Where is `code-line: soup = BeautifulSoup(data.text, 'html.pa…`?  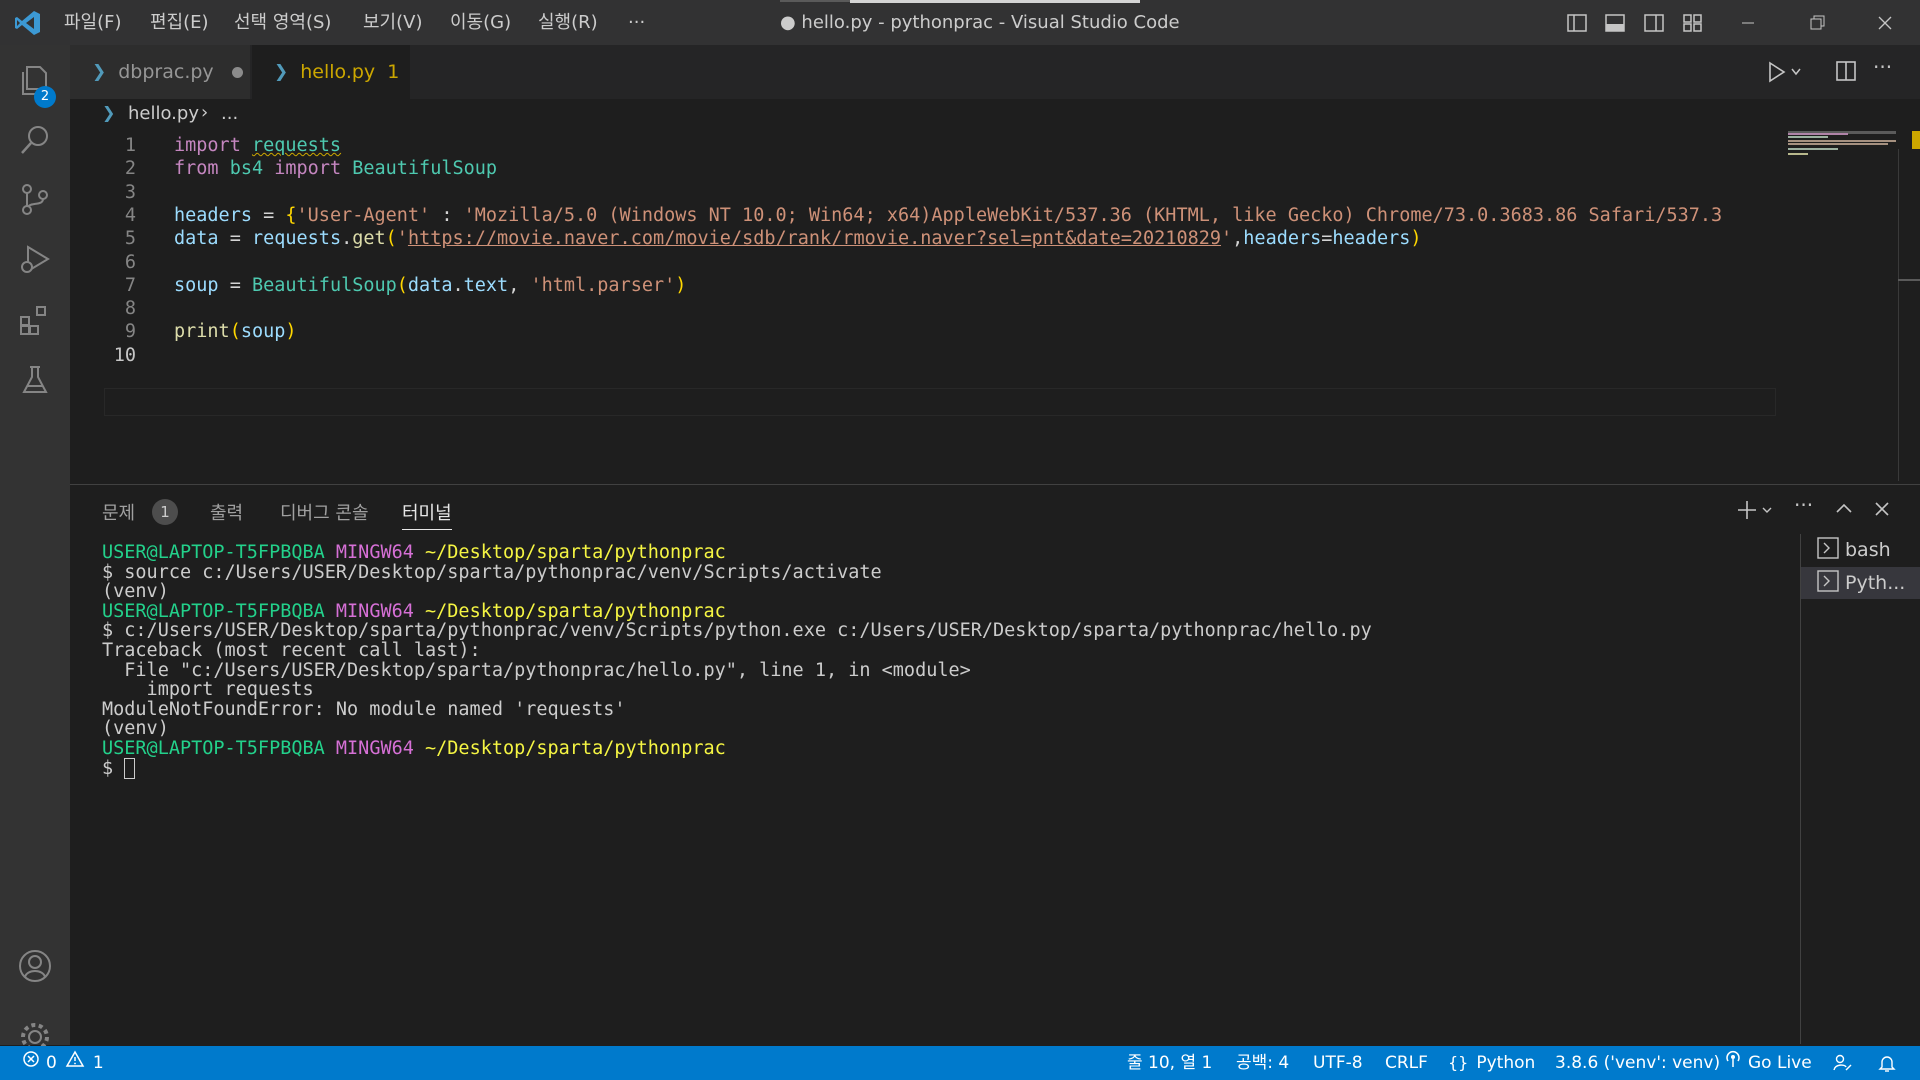 code-line: soup = BeautifulSoup(data.text, 'html.pa… is located at coordinates (430, 285).